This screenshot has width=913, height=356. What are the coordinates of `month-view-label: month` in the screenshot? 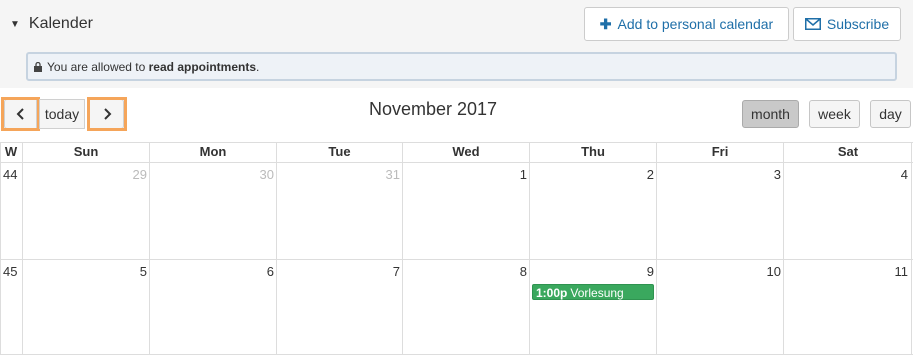 It's located at (770, 114).